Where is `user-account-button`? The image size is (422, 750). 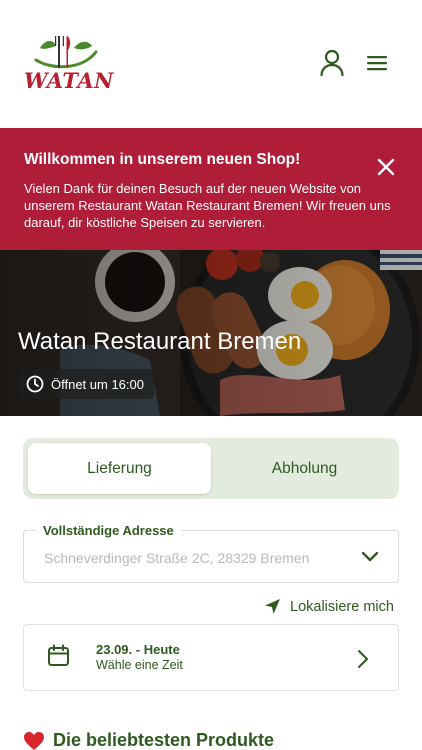
user-account-button is located at coordinates (332, 63).